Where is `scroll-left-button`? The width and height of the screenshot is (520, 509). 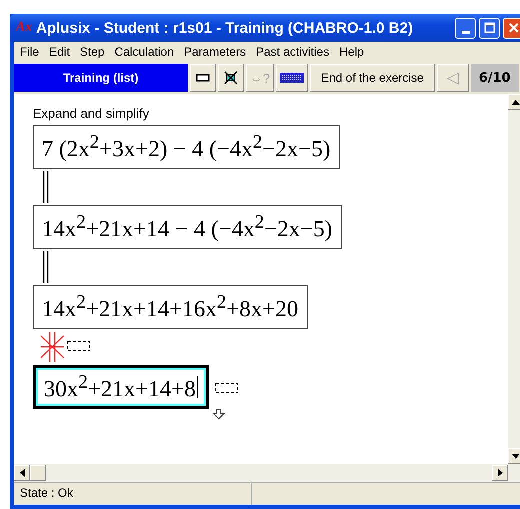 scroll-left-button is located at coordinates (22, 473).